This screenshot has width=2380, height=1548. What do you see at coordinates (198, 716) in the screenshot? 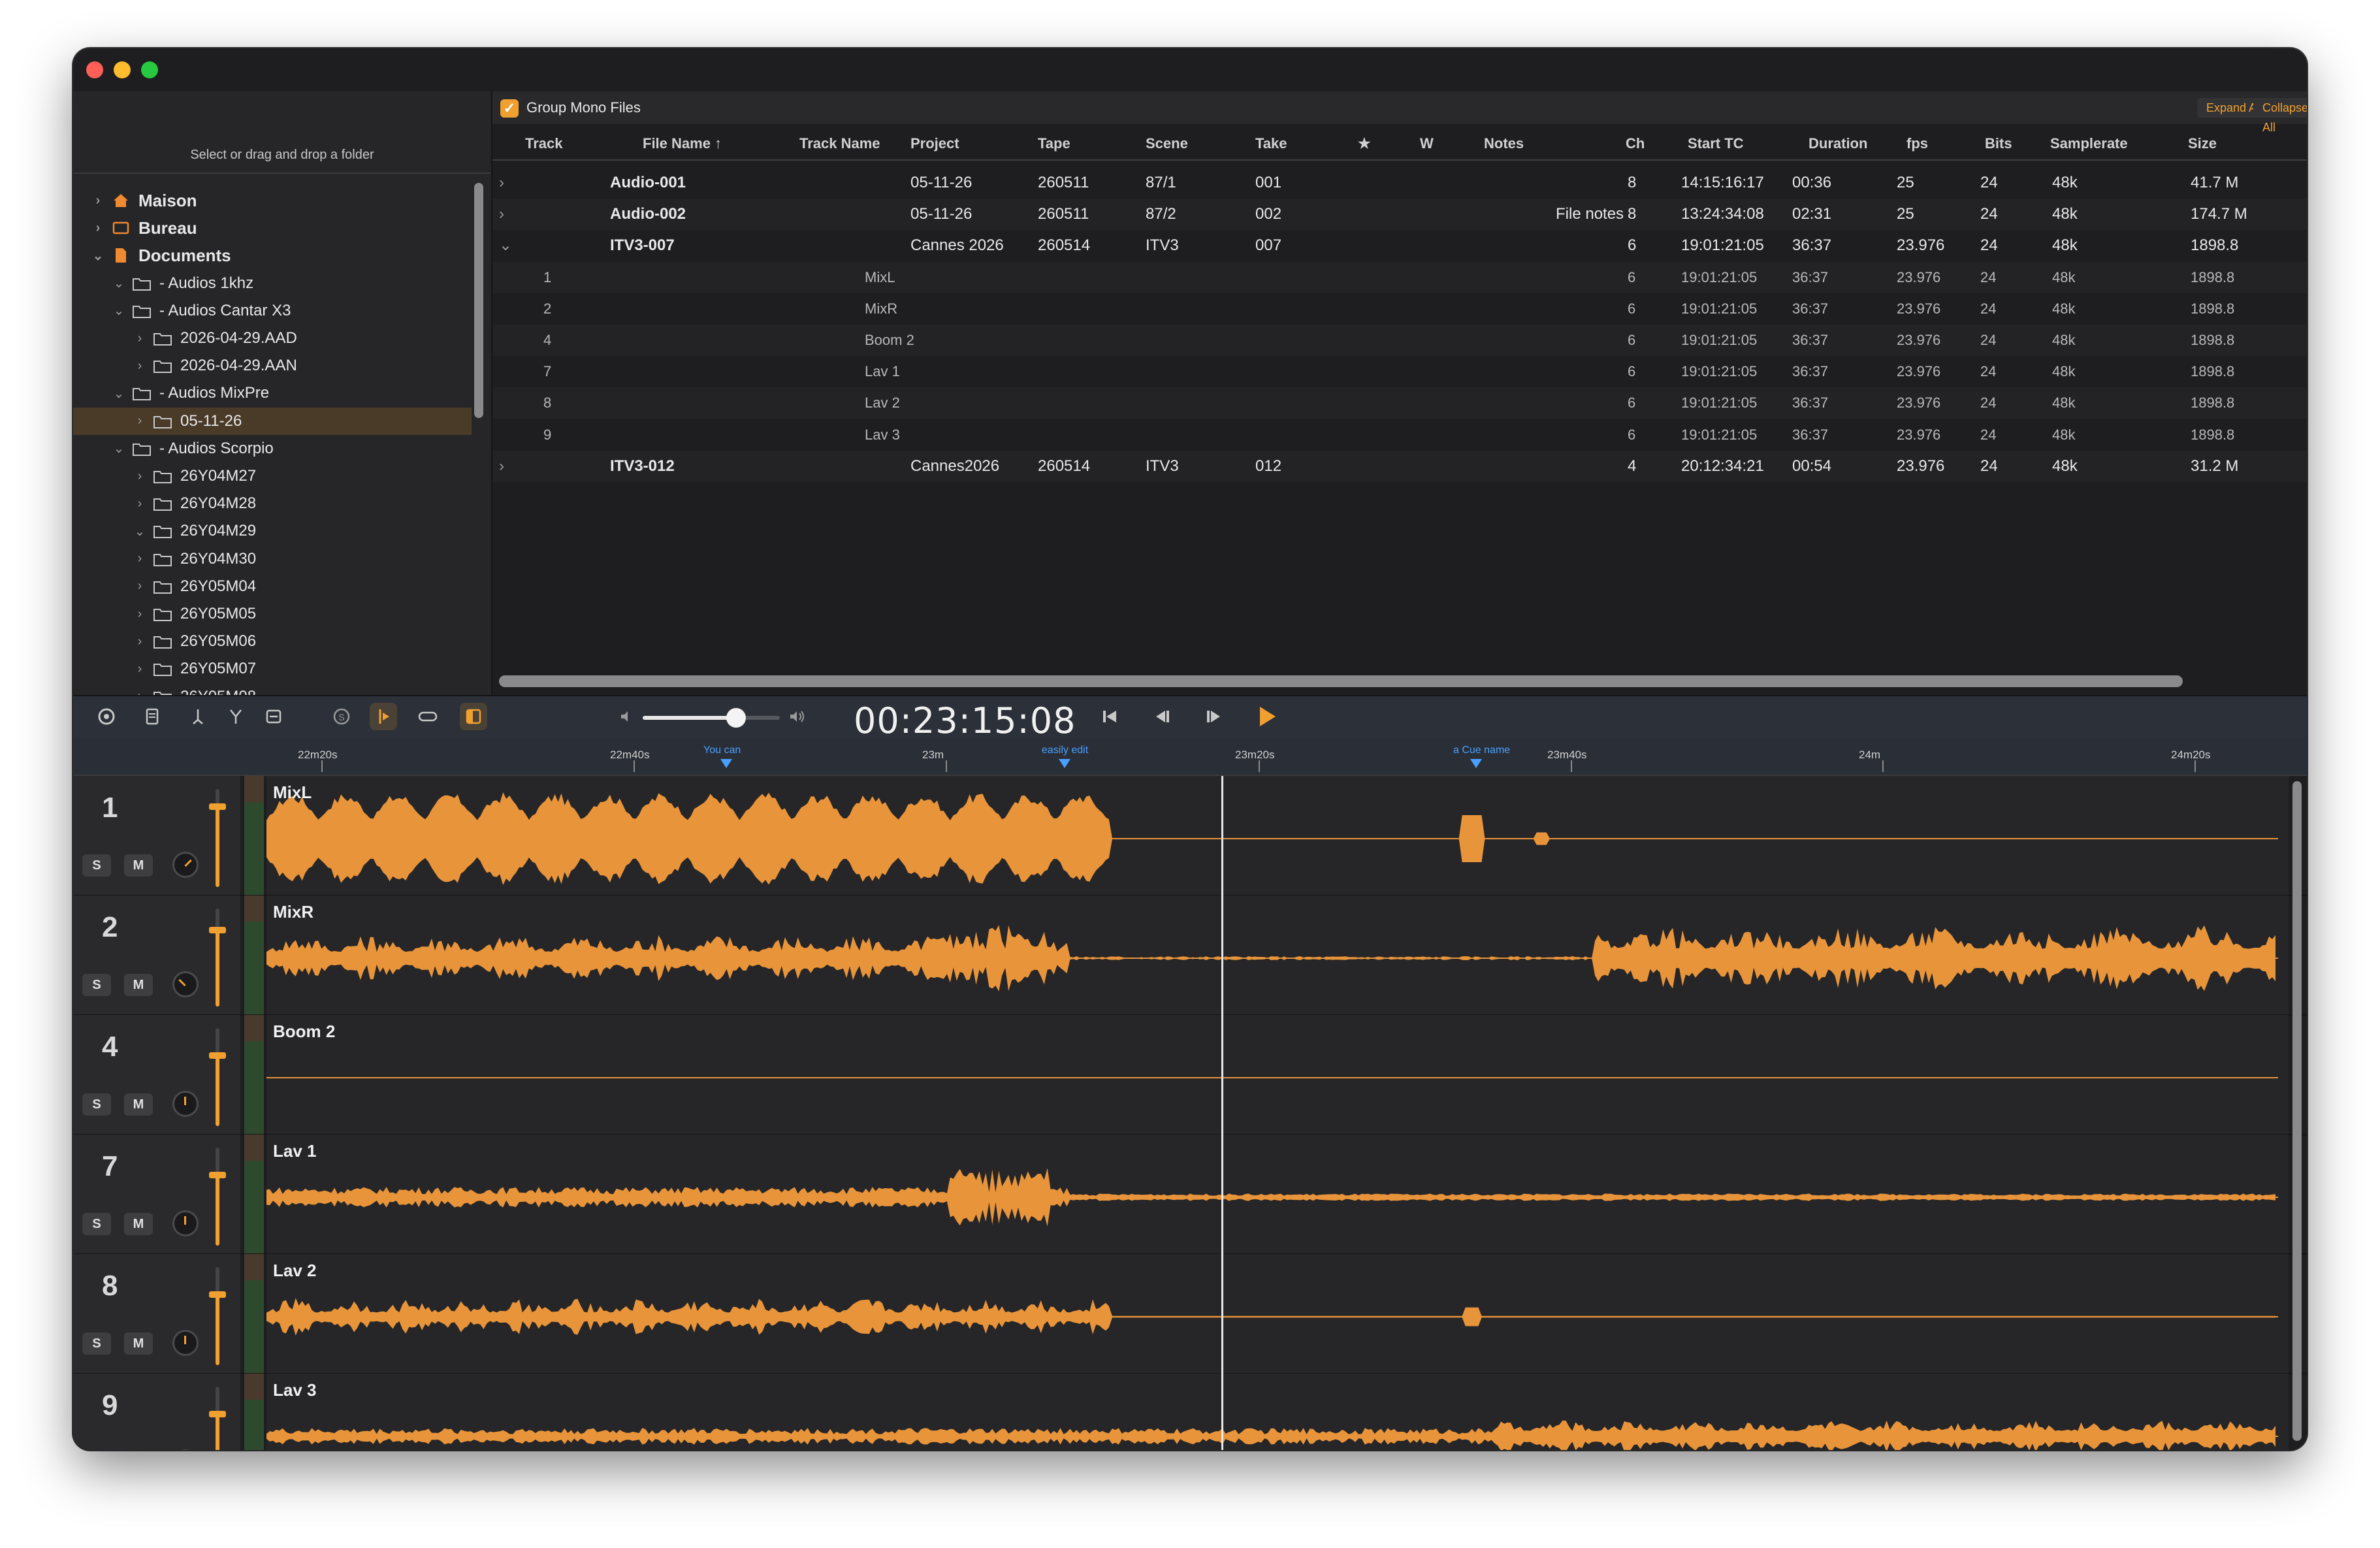
I see `split-icon` at bounding box center [198, 716].